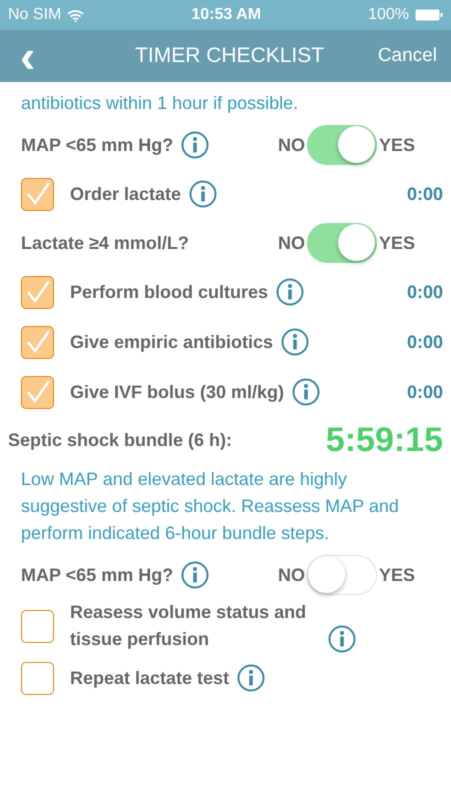 Image resolution: width=451 pixels, height=800 pixels. Describe the element at coordinates (384, 440) in the screenshot. I see `countdown-timer: 5:59:15` at that location.